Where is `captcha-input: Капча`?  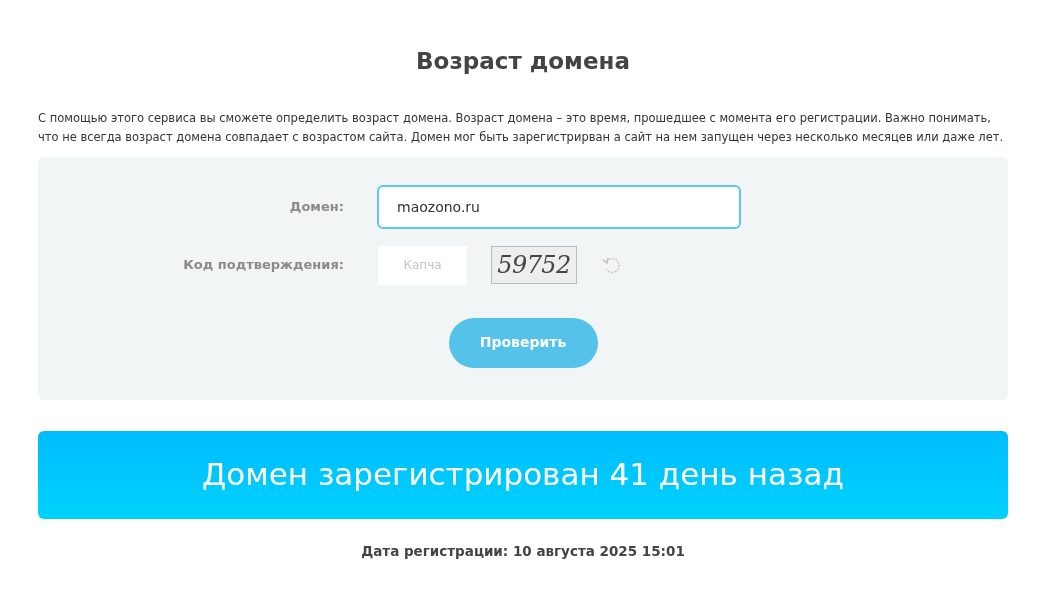
captcha-input: Капча is located at coordinates (422, 265).